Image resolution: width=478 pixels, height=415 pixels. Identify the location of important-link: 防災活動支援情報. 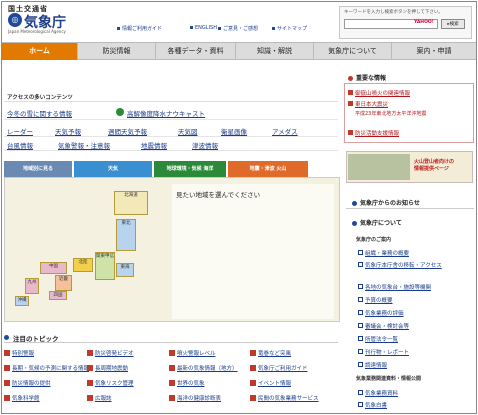
(373, 133).